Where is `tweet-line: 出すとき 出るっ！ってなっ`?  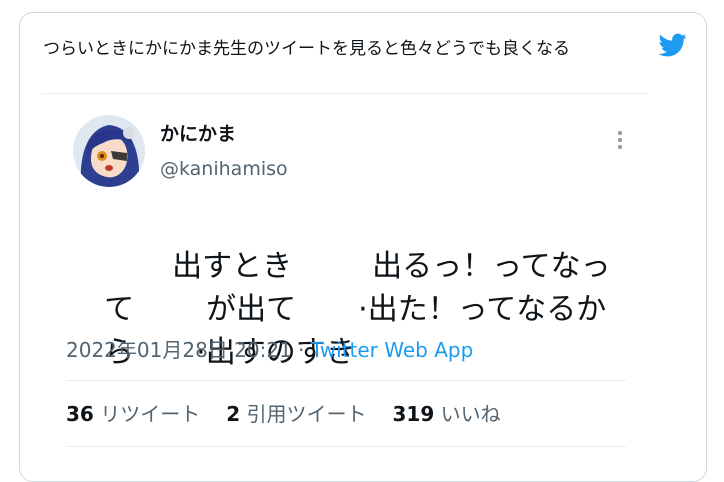
tweet-line: 出すとき 出るっ！ってなっ is located at coordinates (346, 243).